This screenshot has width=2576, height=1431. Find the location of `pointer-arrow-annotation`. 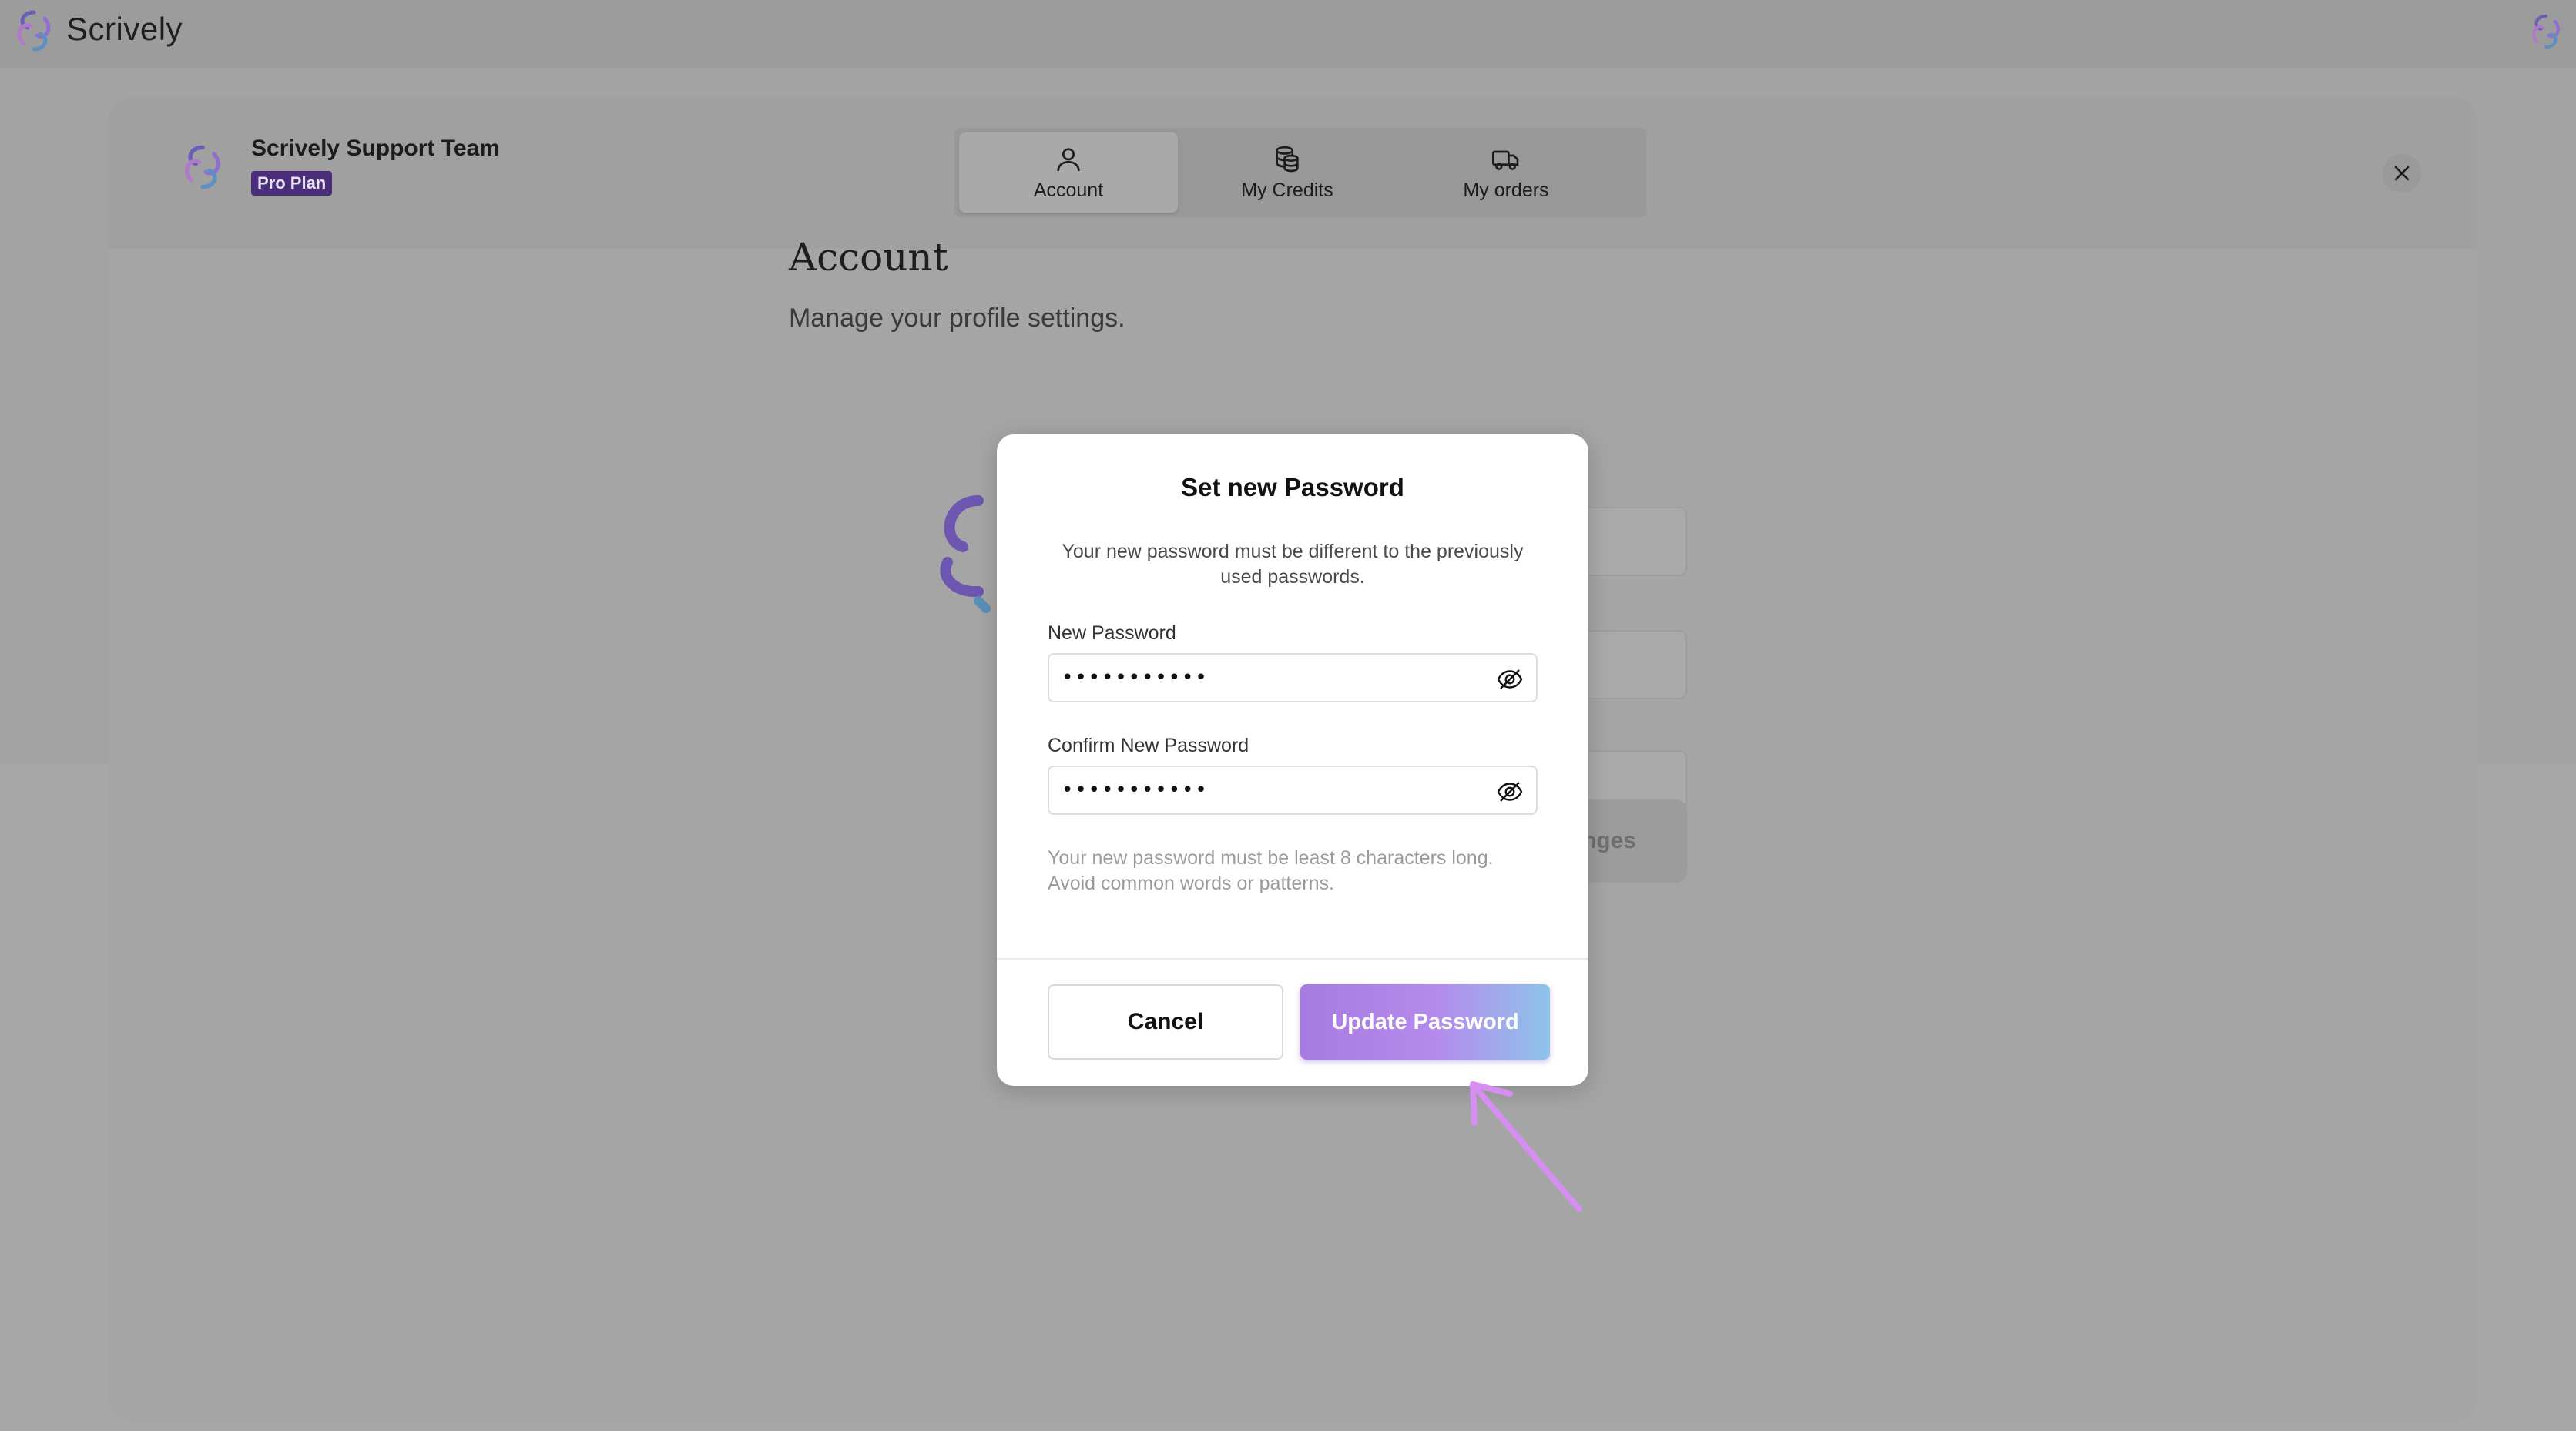

pointer-arrow-annotation is located at coordinates (1526, 1146).